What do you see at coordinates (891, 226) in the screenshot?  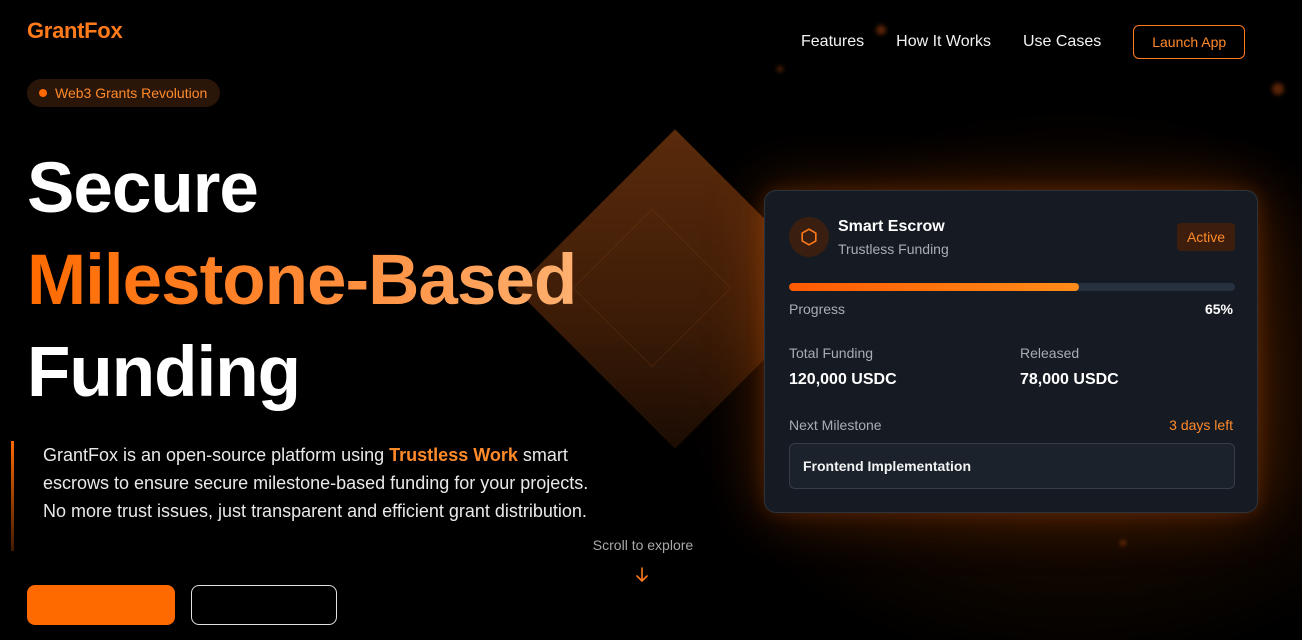 I see `escrow-title: Smart Escrow` at bounding box center [891, 226].